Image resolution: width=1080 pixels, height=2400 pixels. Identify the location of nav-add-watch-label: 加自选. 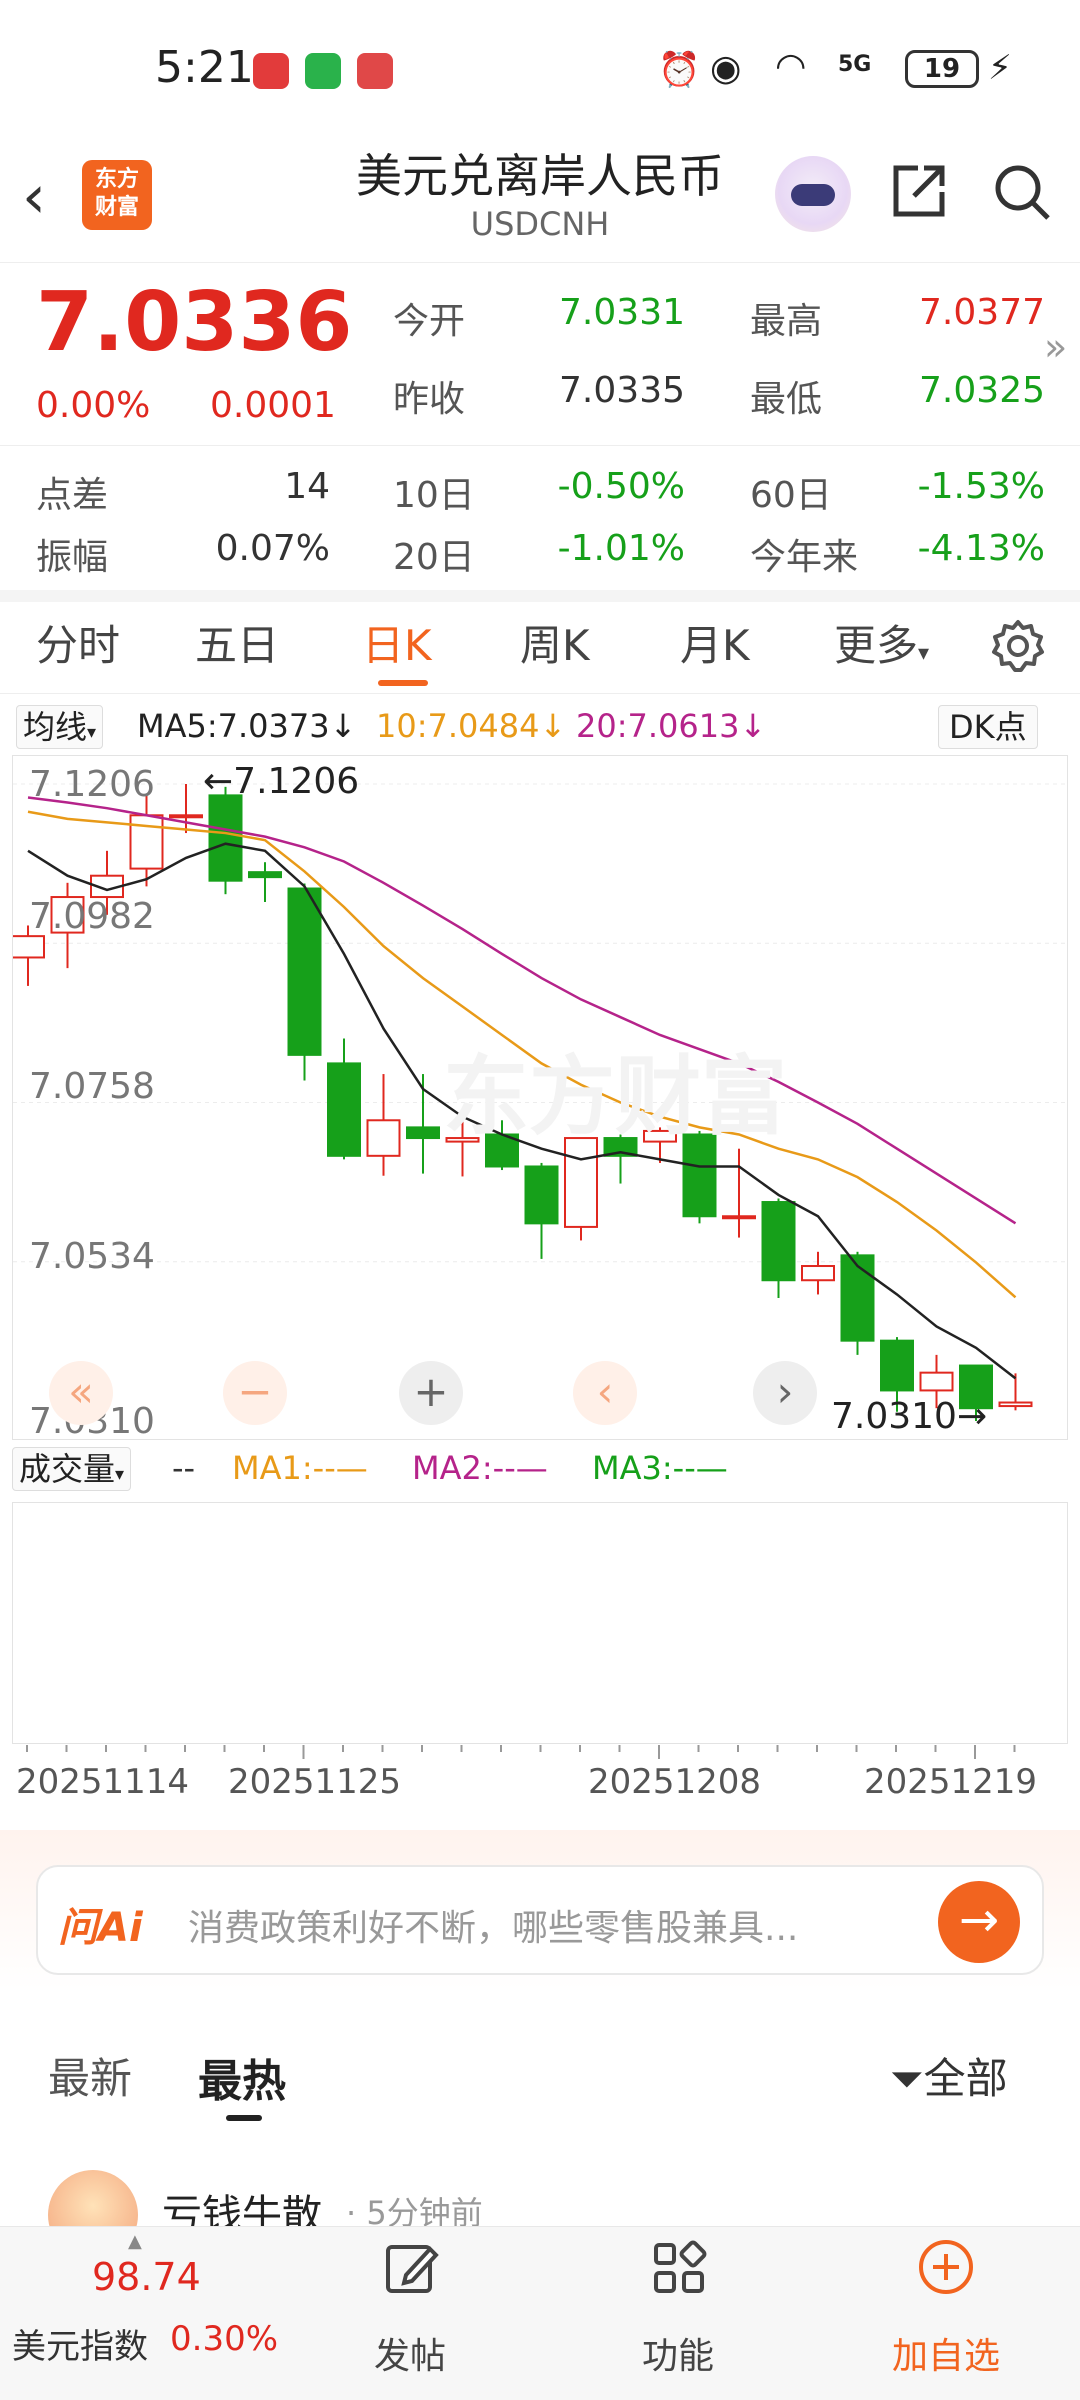
(946, 2353).